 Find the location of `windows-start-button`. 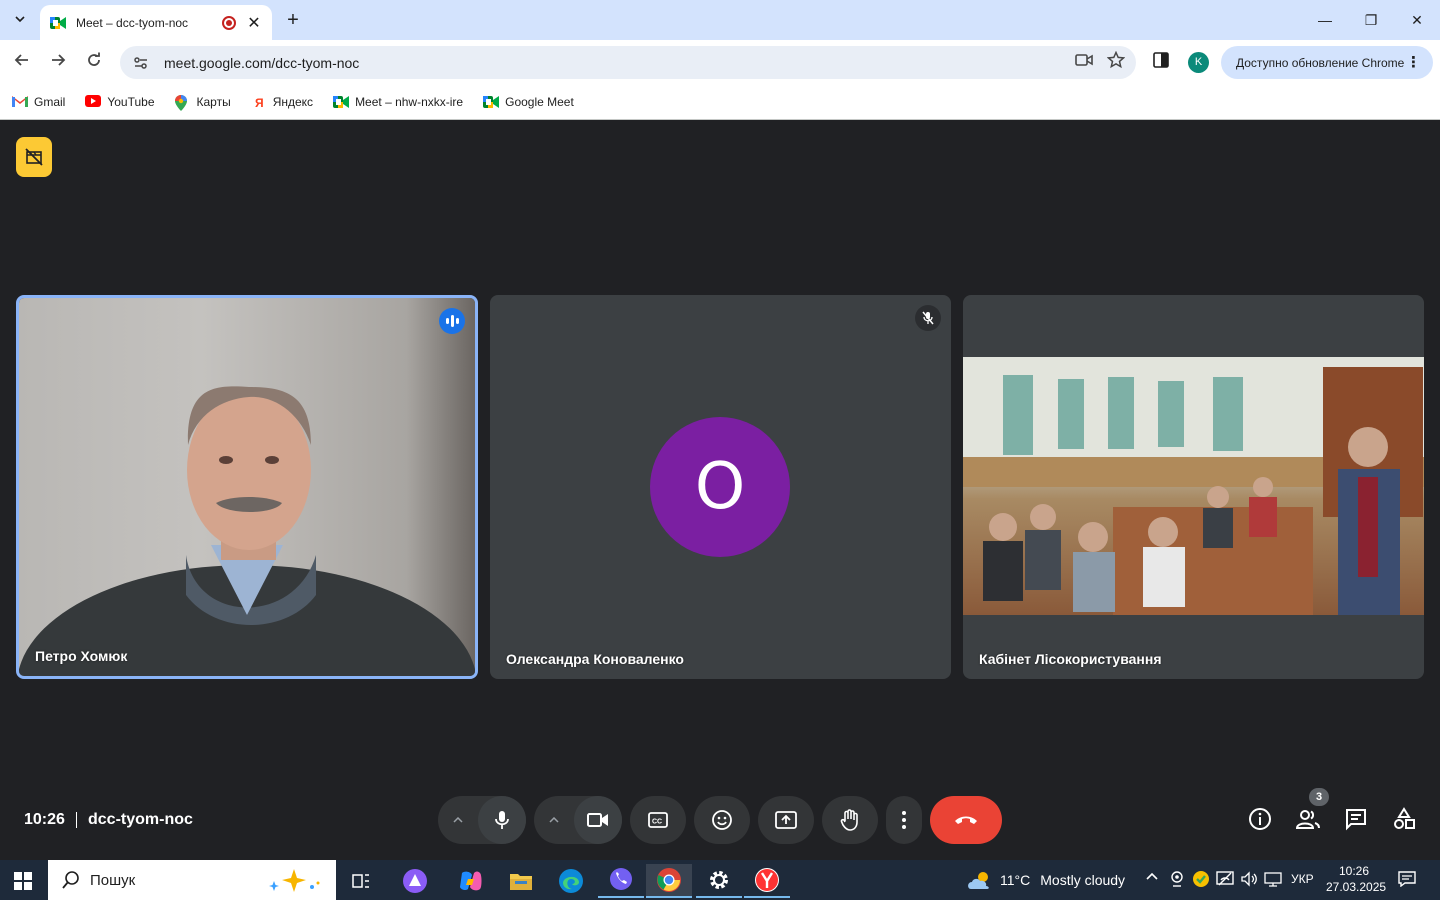

windows-start-button is located at coordinates (23, 881).